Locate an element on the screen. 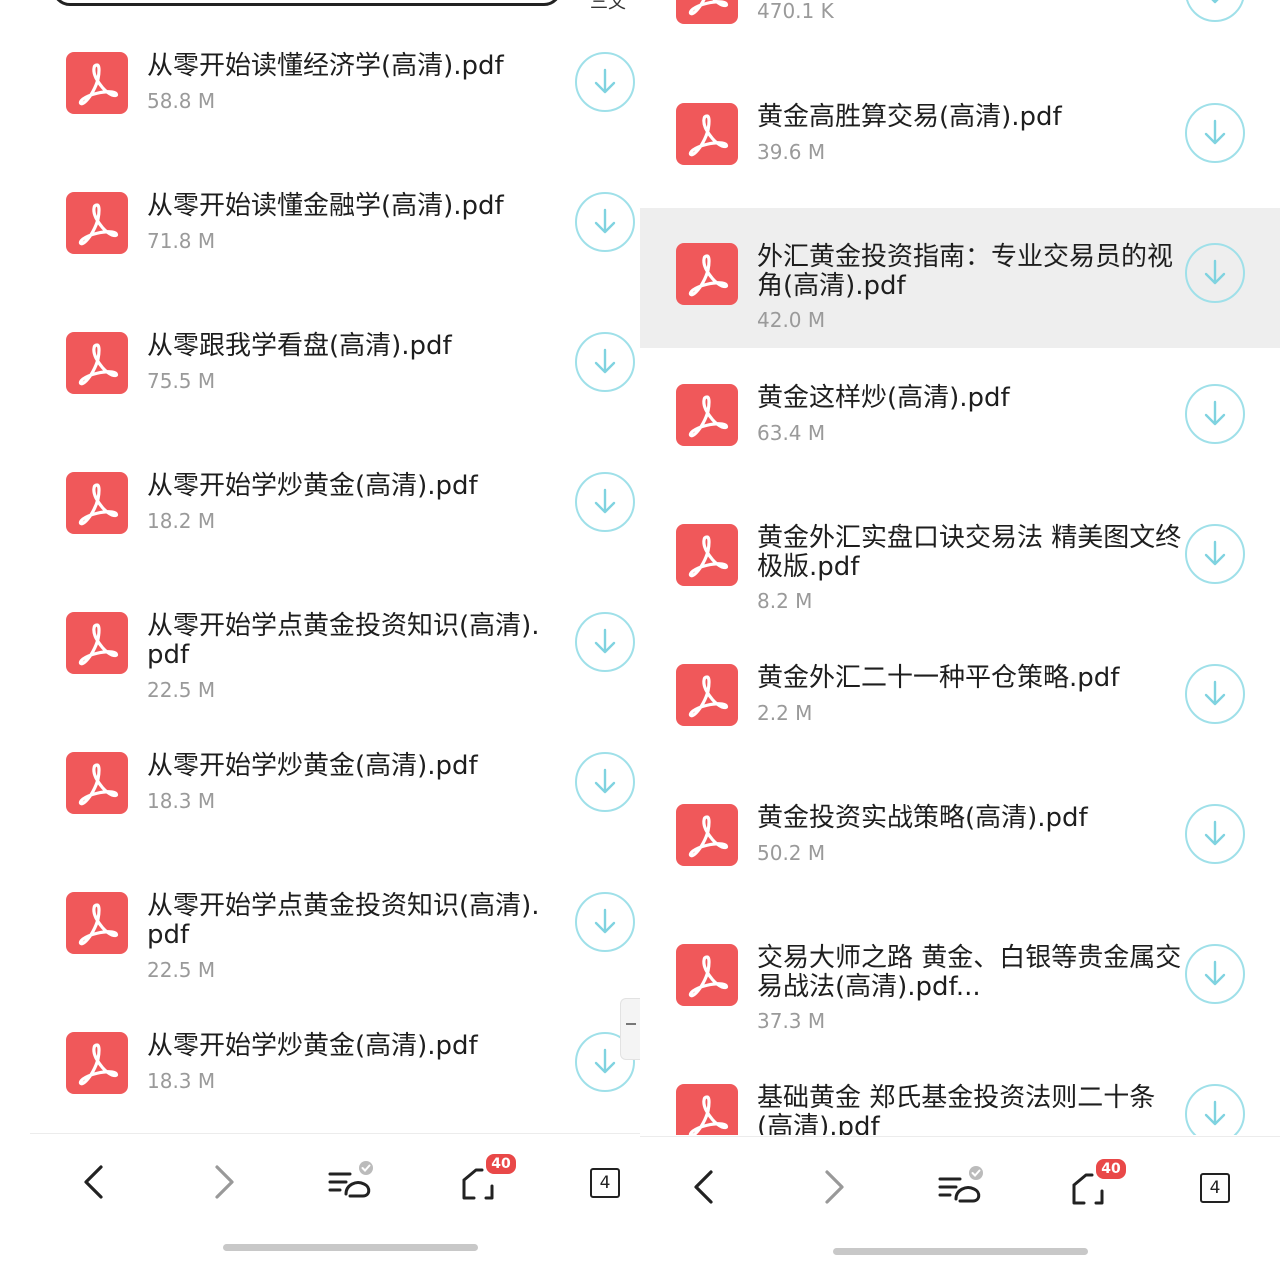 The width and height of the screenshot is (1280, 1280). file-name: 黄金外汇实盘口诀交易法 精美图文终极版.pdf is located at coordinates (969, 552).